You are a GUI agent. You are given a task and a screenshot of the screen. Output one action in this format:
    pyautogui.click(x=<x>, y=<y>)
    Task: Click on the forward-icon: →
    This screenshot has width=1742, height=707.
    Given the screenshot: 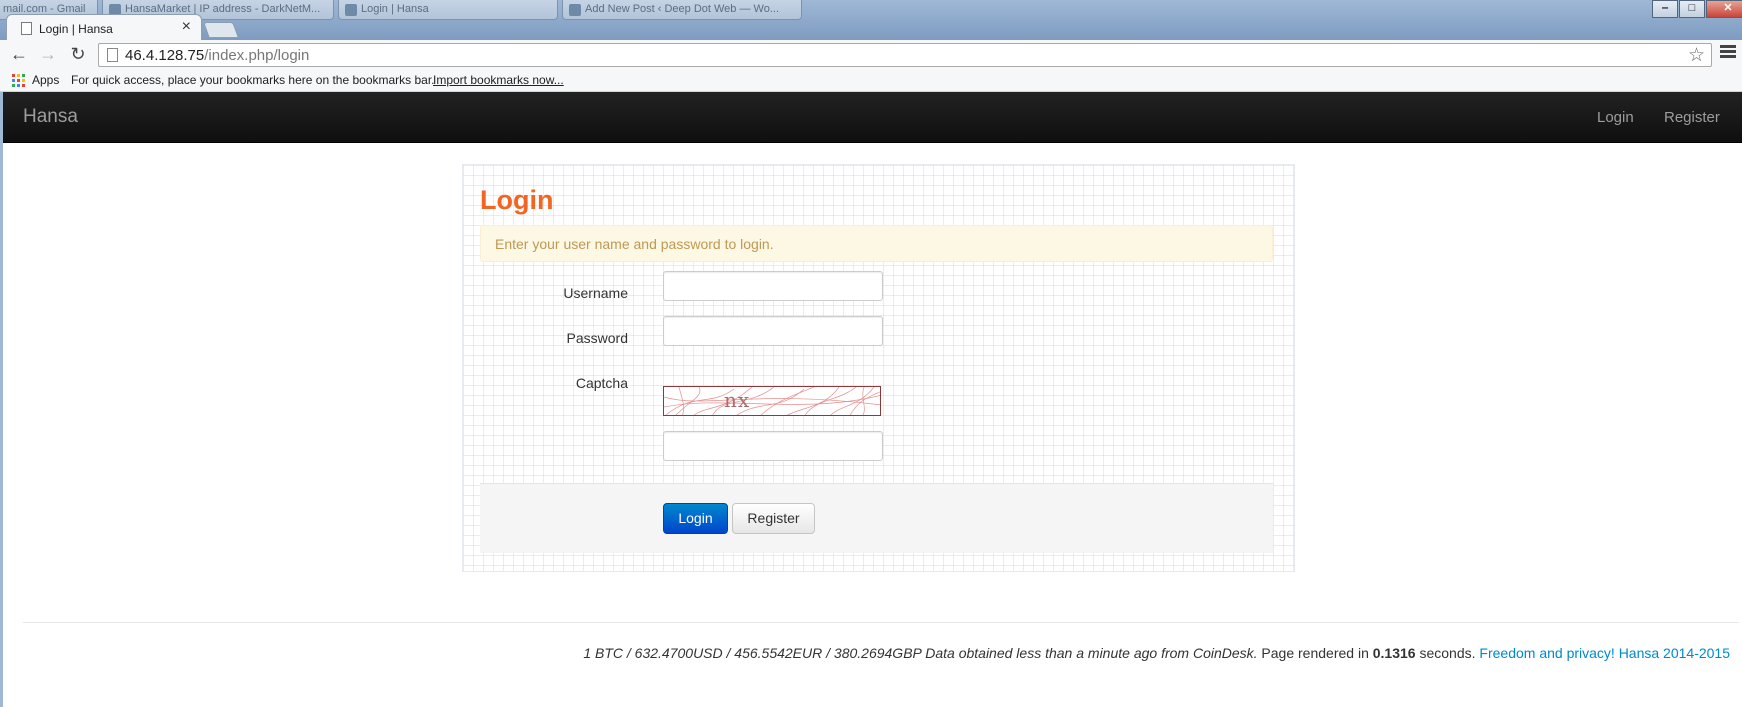 What is the action you would take?
    pyautogui.click(x=48, y=54)
    